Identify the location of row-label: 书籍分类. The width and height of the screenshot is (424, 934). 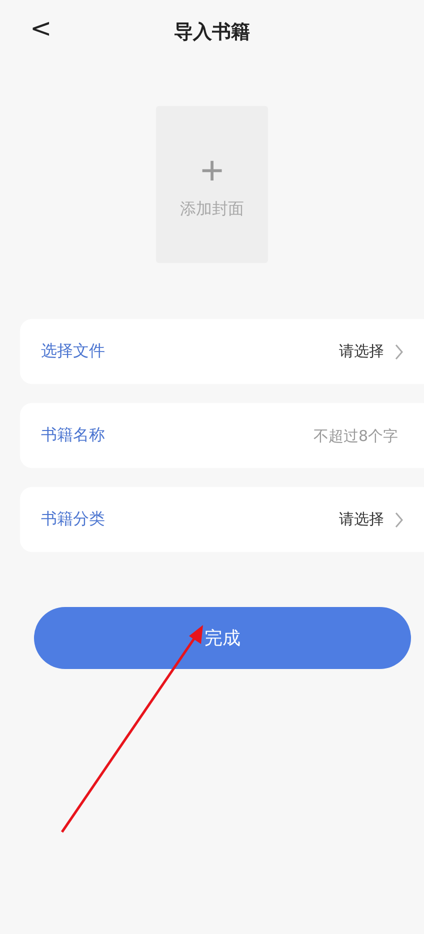
(73, 519).